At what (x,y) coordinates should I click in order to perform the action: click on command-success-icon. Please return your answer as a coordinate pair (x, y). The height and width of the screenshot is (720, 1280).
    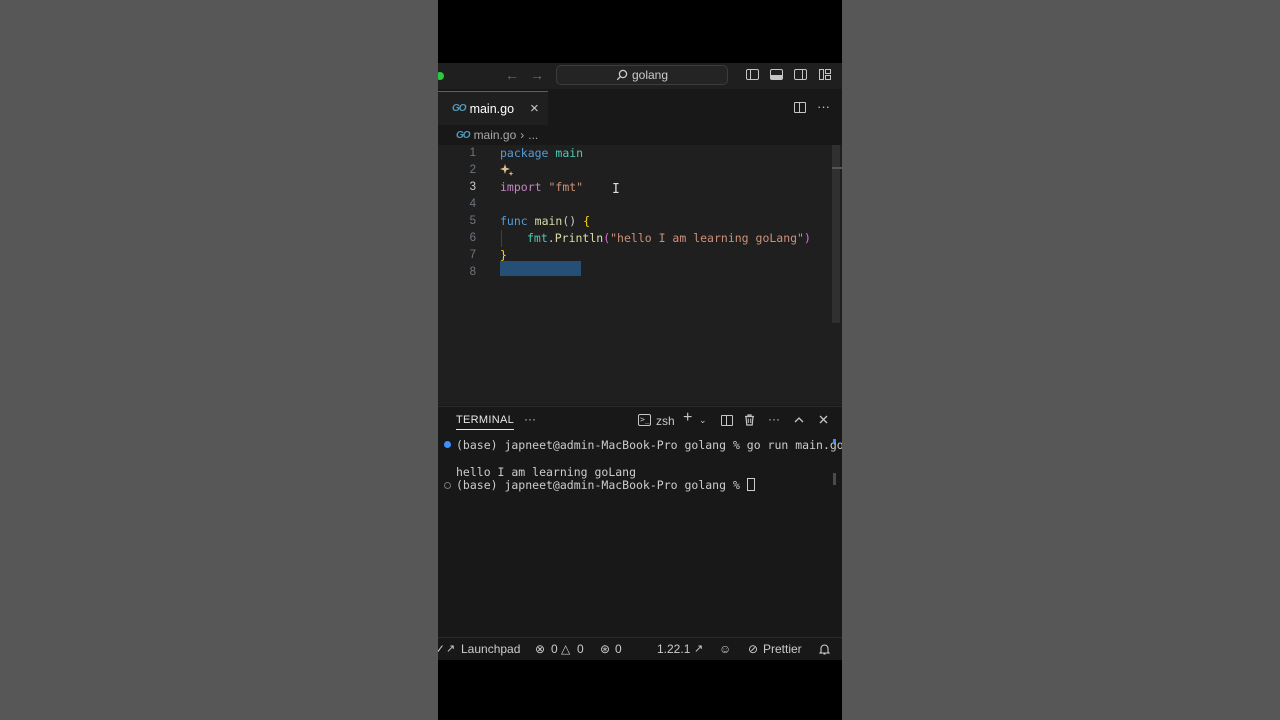
    Looking at the image, I should click on (447, 444).